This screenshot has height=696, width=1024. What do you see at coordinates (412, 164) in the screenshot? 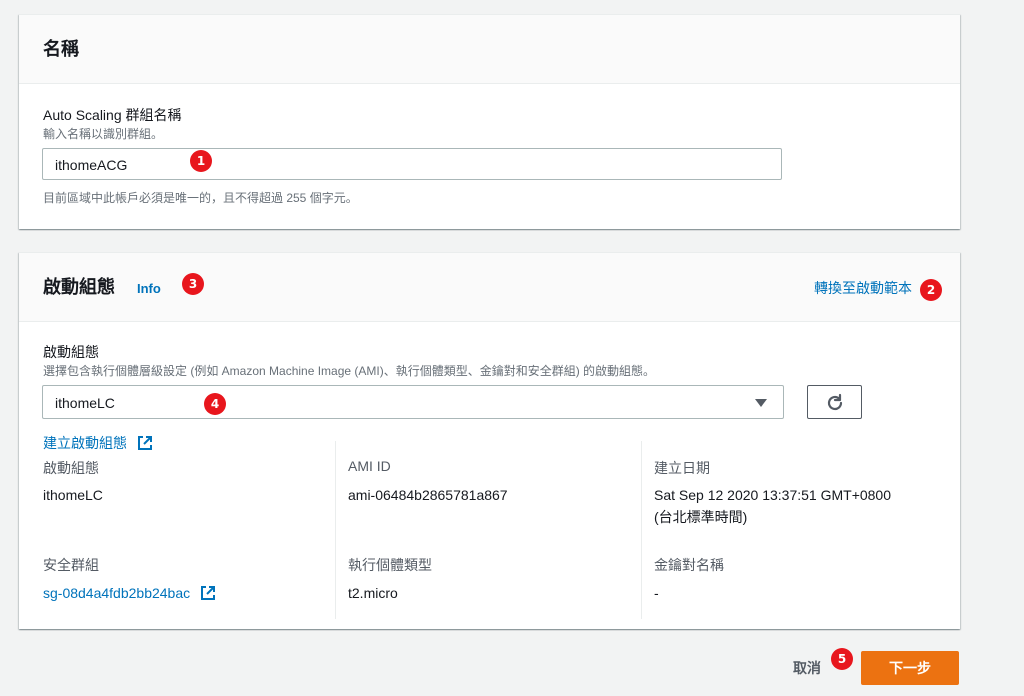
I see `asg-name-input: ithomeACG` at bounding box center [412, 164].